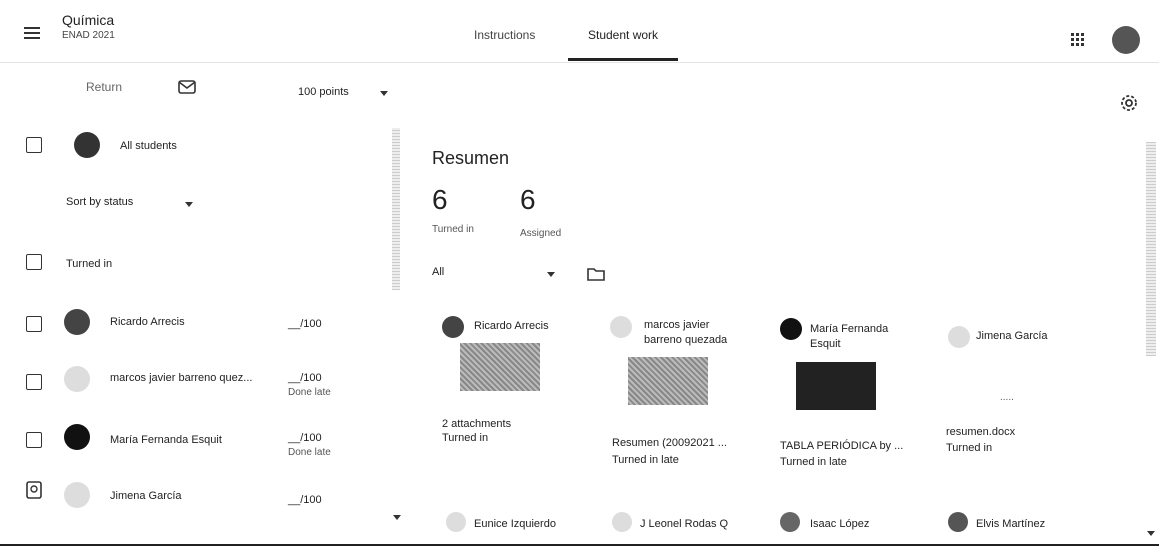 The image size is (1159, 550). Describe the element at coordinates (969, 448) in the screenshot. I see `card-status-4: Turned in` at that location.